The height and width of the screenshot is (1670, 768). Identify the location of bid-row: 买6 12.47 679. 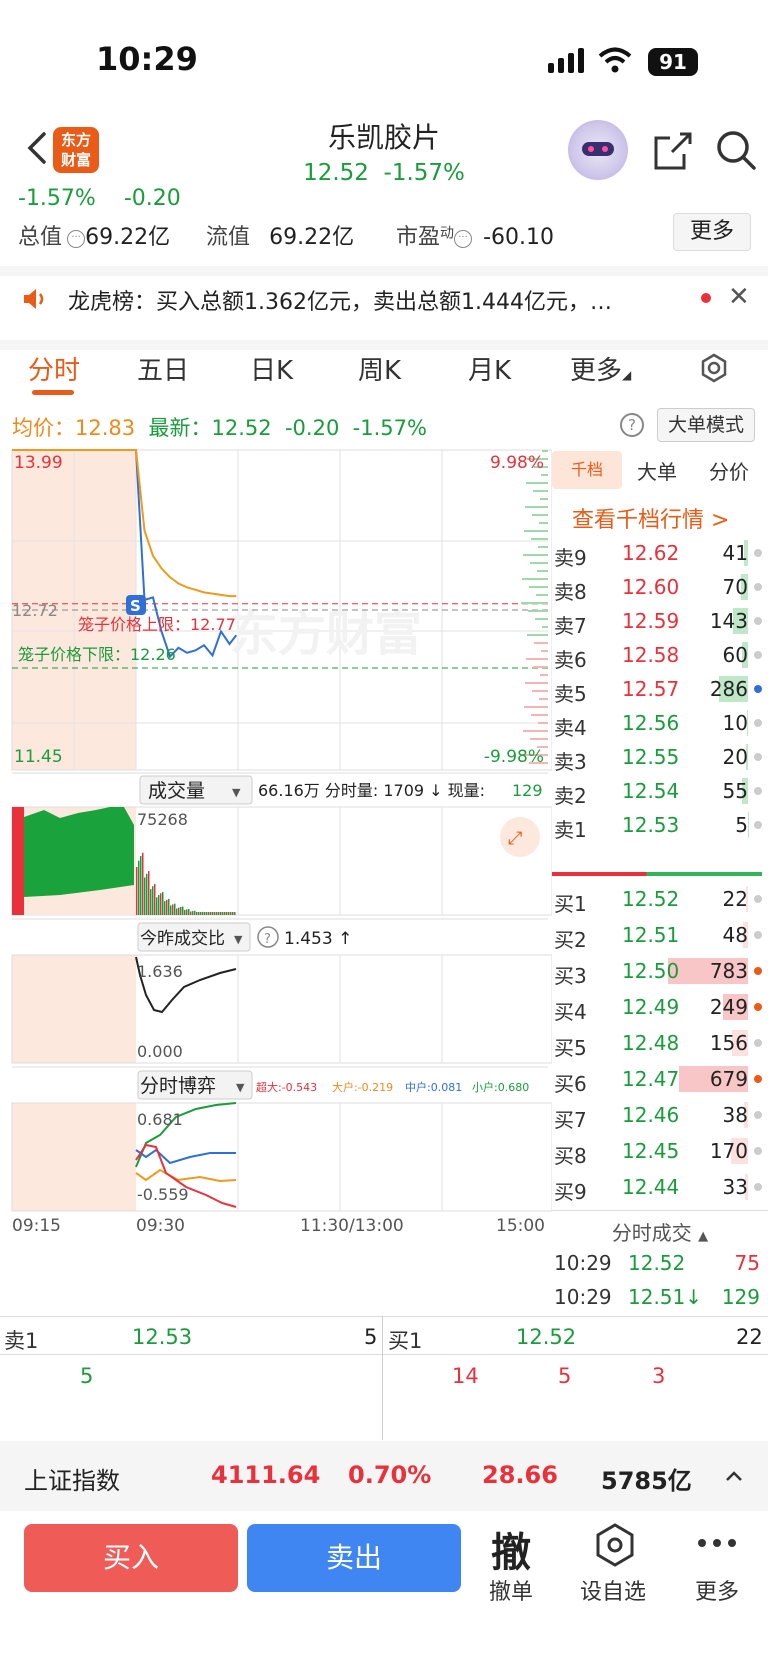
(657, 1079).